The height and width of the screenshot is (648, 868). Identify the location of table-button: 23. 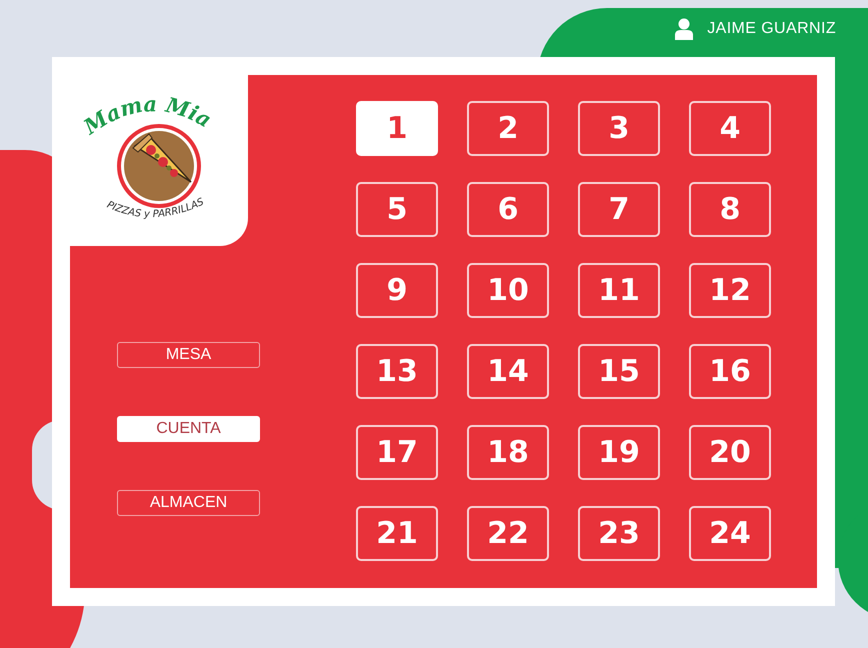
(619, 533).